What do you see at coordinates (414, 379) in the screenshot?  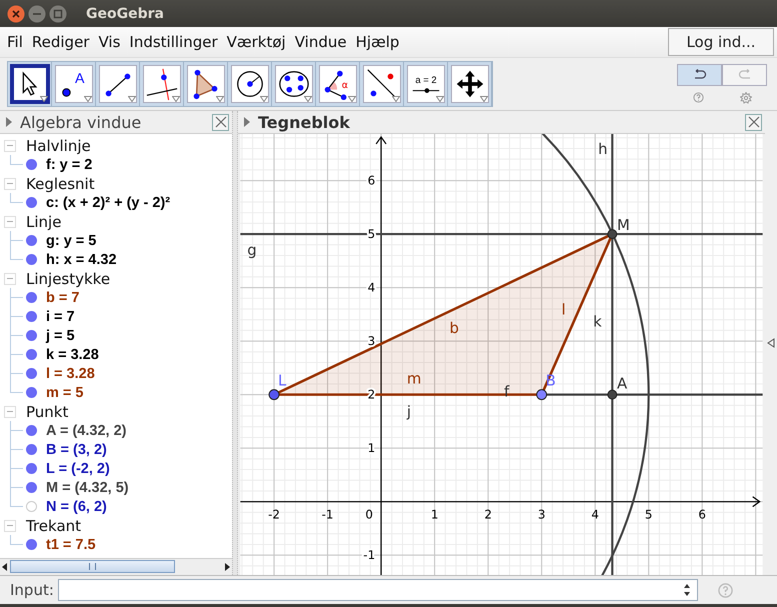 I see `object-label: m` at bounding box center [414, 379].